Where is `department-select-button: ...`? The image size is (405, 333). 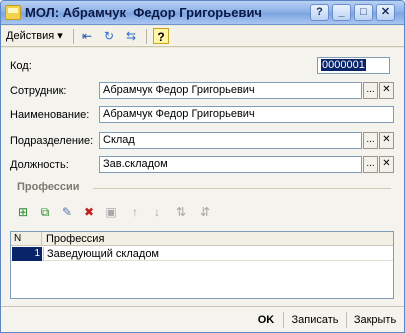 department-select-button: ... is located at coordinates (370, 140).